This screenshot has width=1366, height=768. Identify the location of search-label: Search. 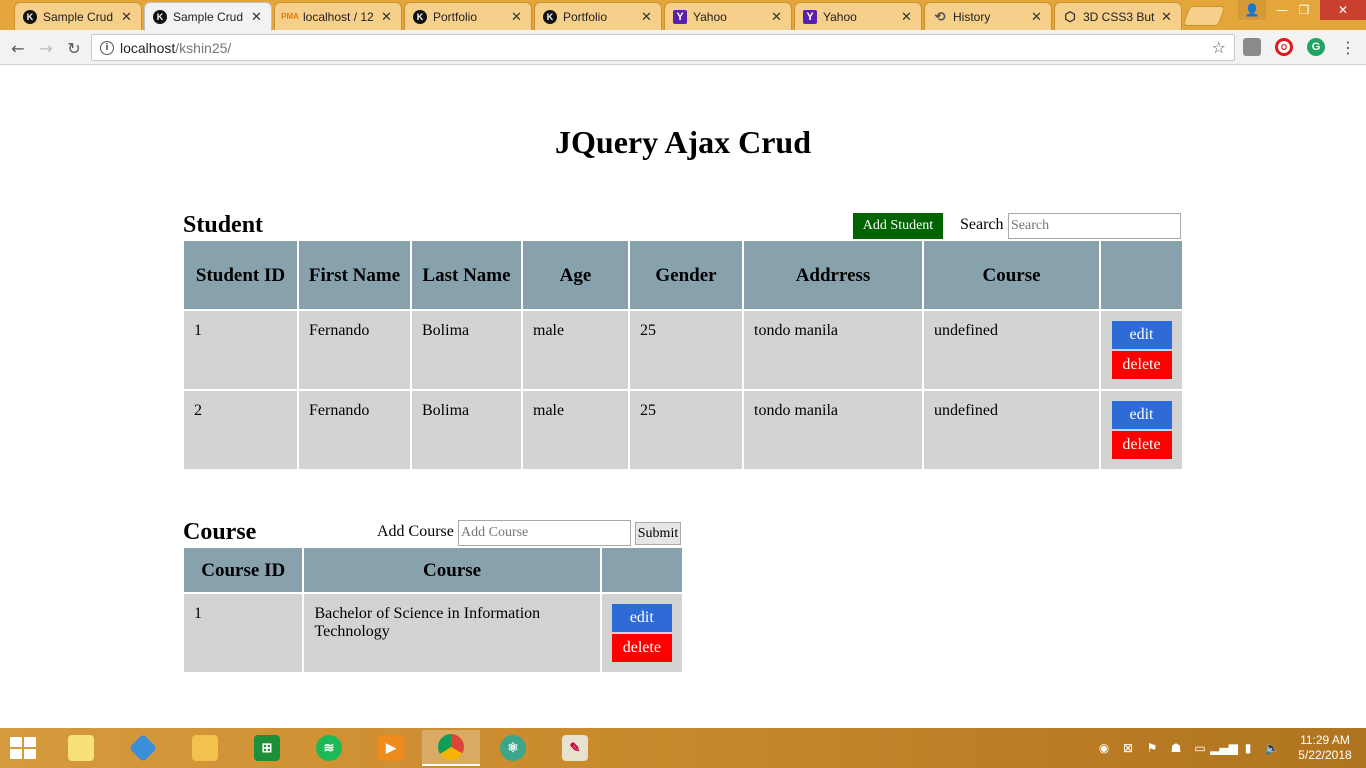
(982, 224).